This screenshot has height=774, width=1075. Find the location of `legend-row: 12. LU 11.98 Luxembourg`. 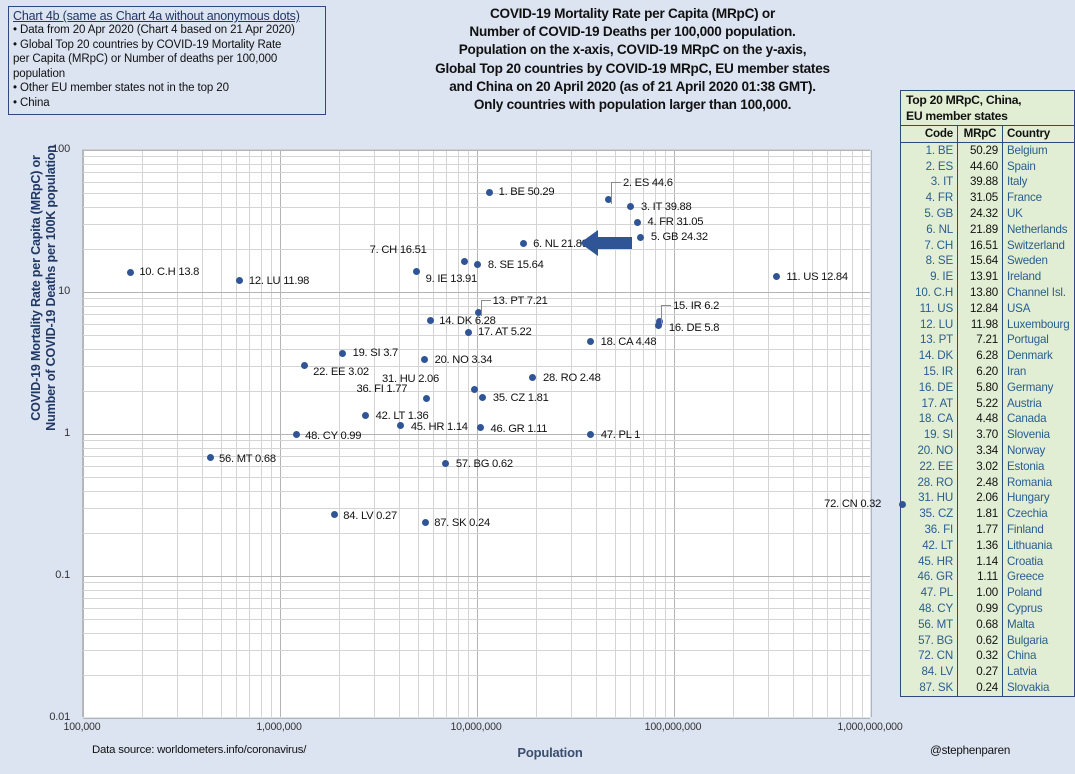

legend-row: 12. LU 11.98 Luxembourg is located at coordinates (987, 324).